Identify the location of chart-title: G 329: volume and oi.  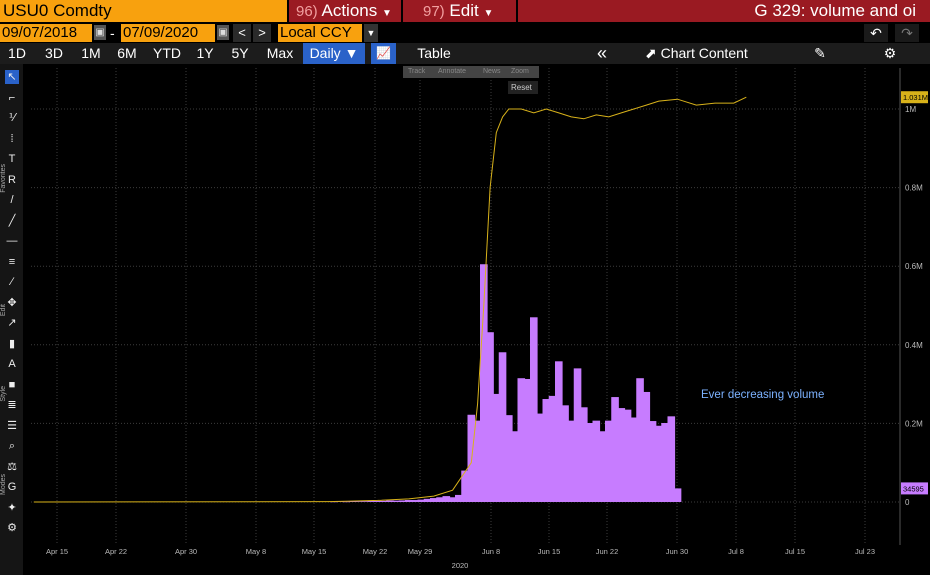
(835, 10).